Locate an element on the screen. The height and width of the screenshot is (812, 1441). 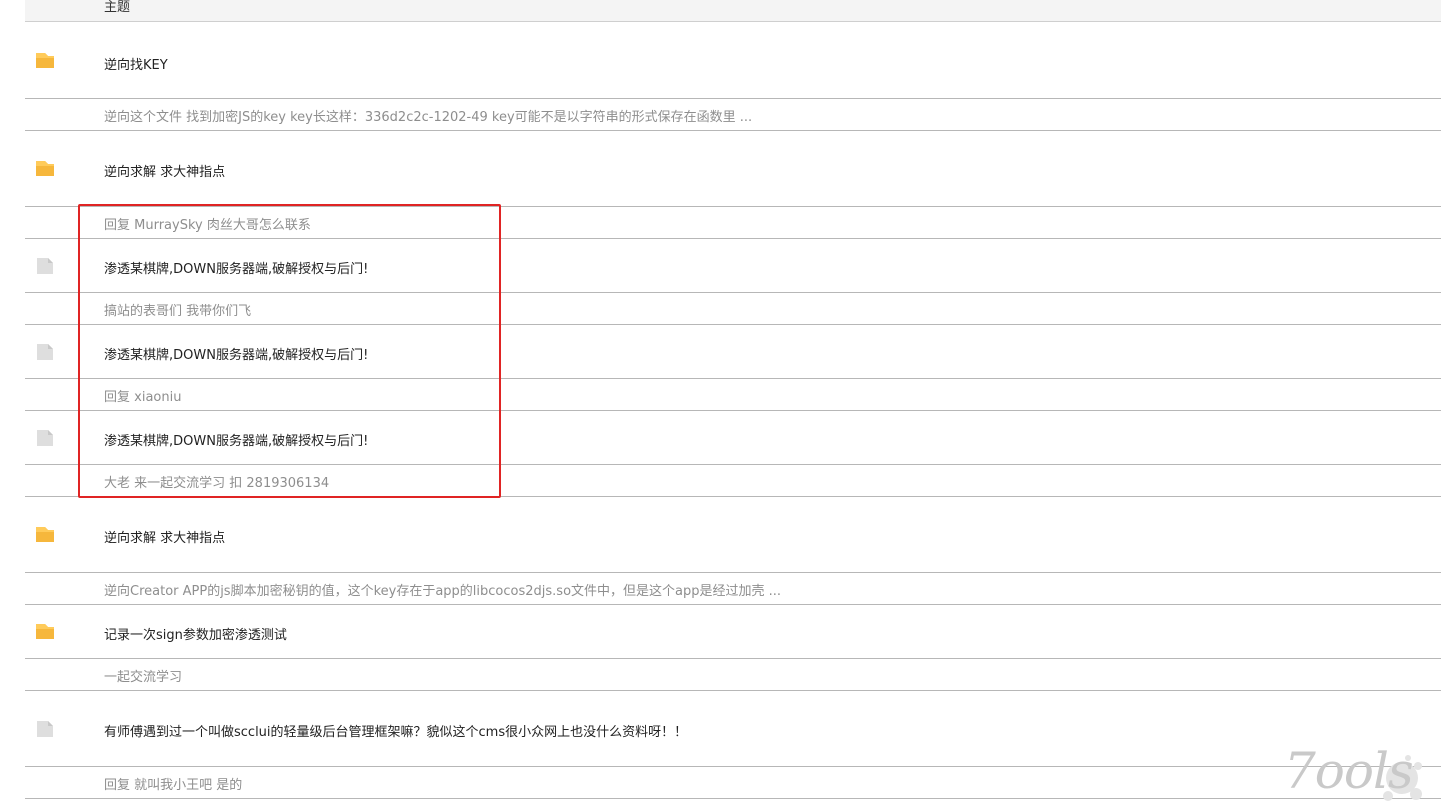
table-header: 主题 is located at coordinates (733, 11).